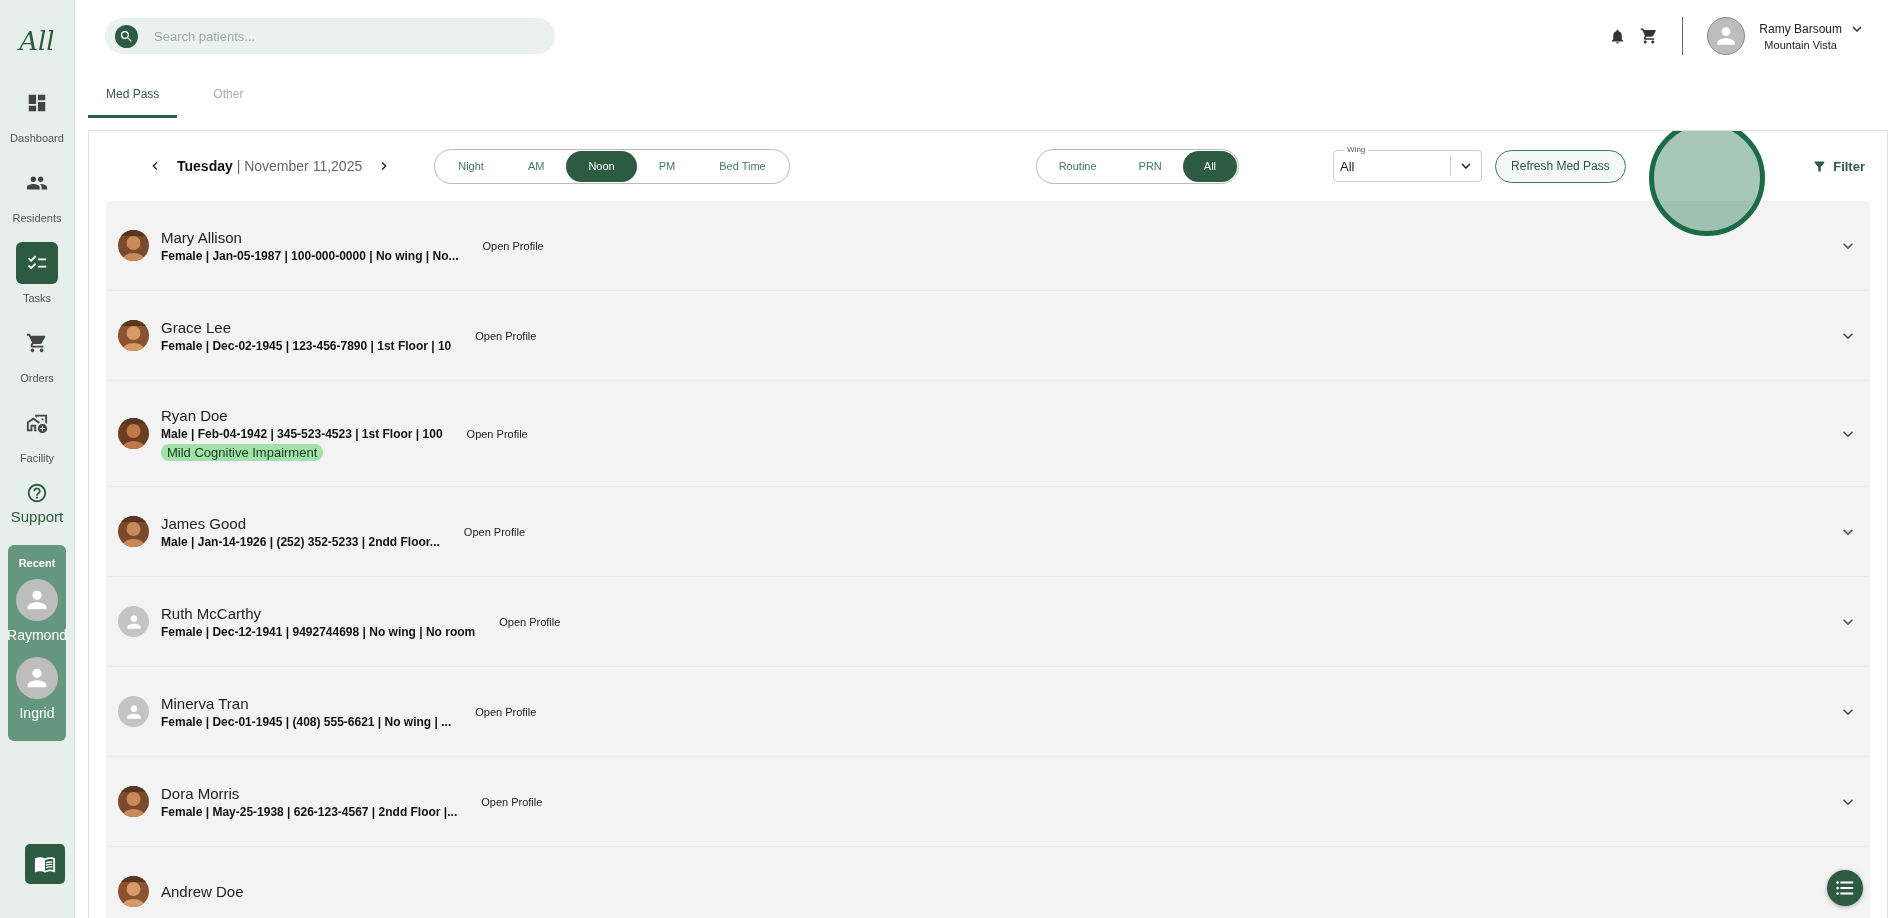  What do you see at coordinates (318, 631) in the screenshot?
I see `resident-details: Female | Dec-12-1941 | 9492744698 | No wing | No room` at bounding box center [318, 631].